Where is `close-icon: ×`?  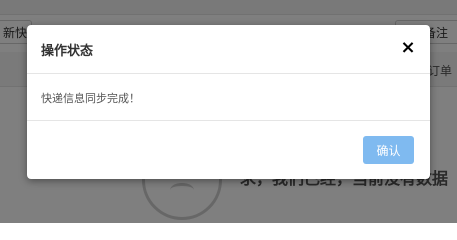 close-icon: × is located at coordinates (408, 48).